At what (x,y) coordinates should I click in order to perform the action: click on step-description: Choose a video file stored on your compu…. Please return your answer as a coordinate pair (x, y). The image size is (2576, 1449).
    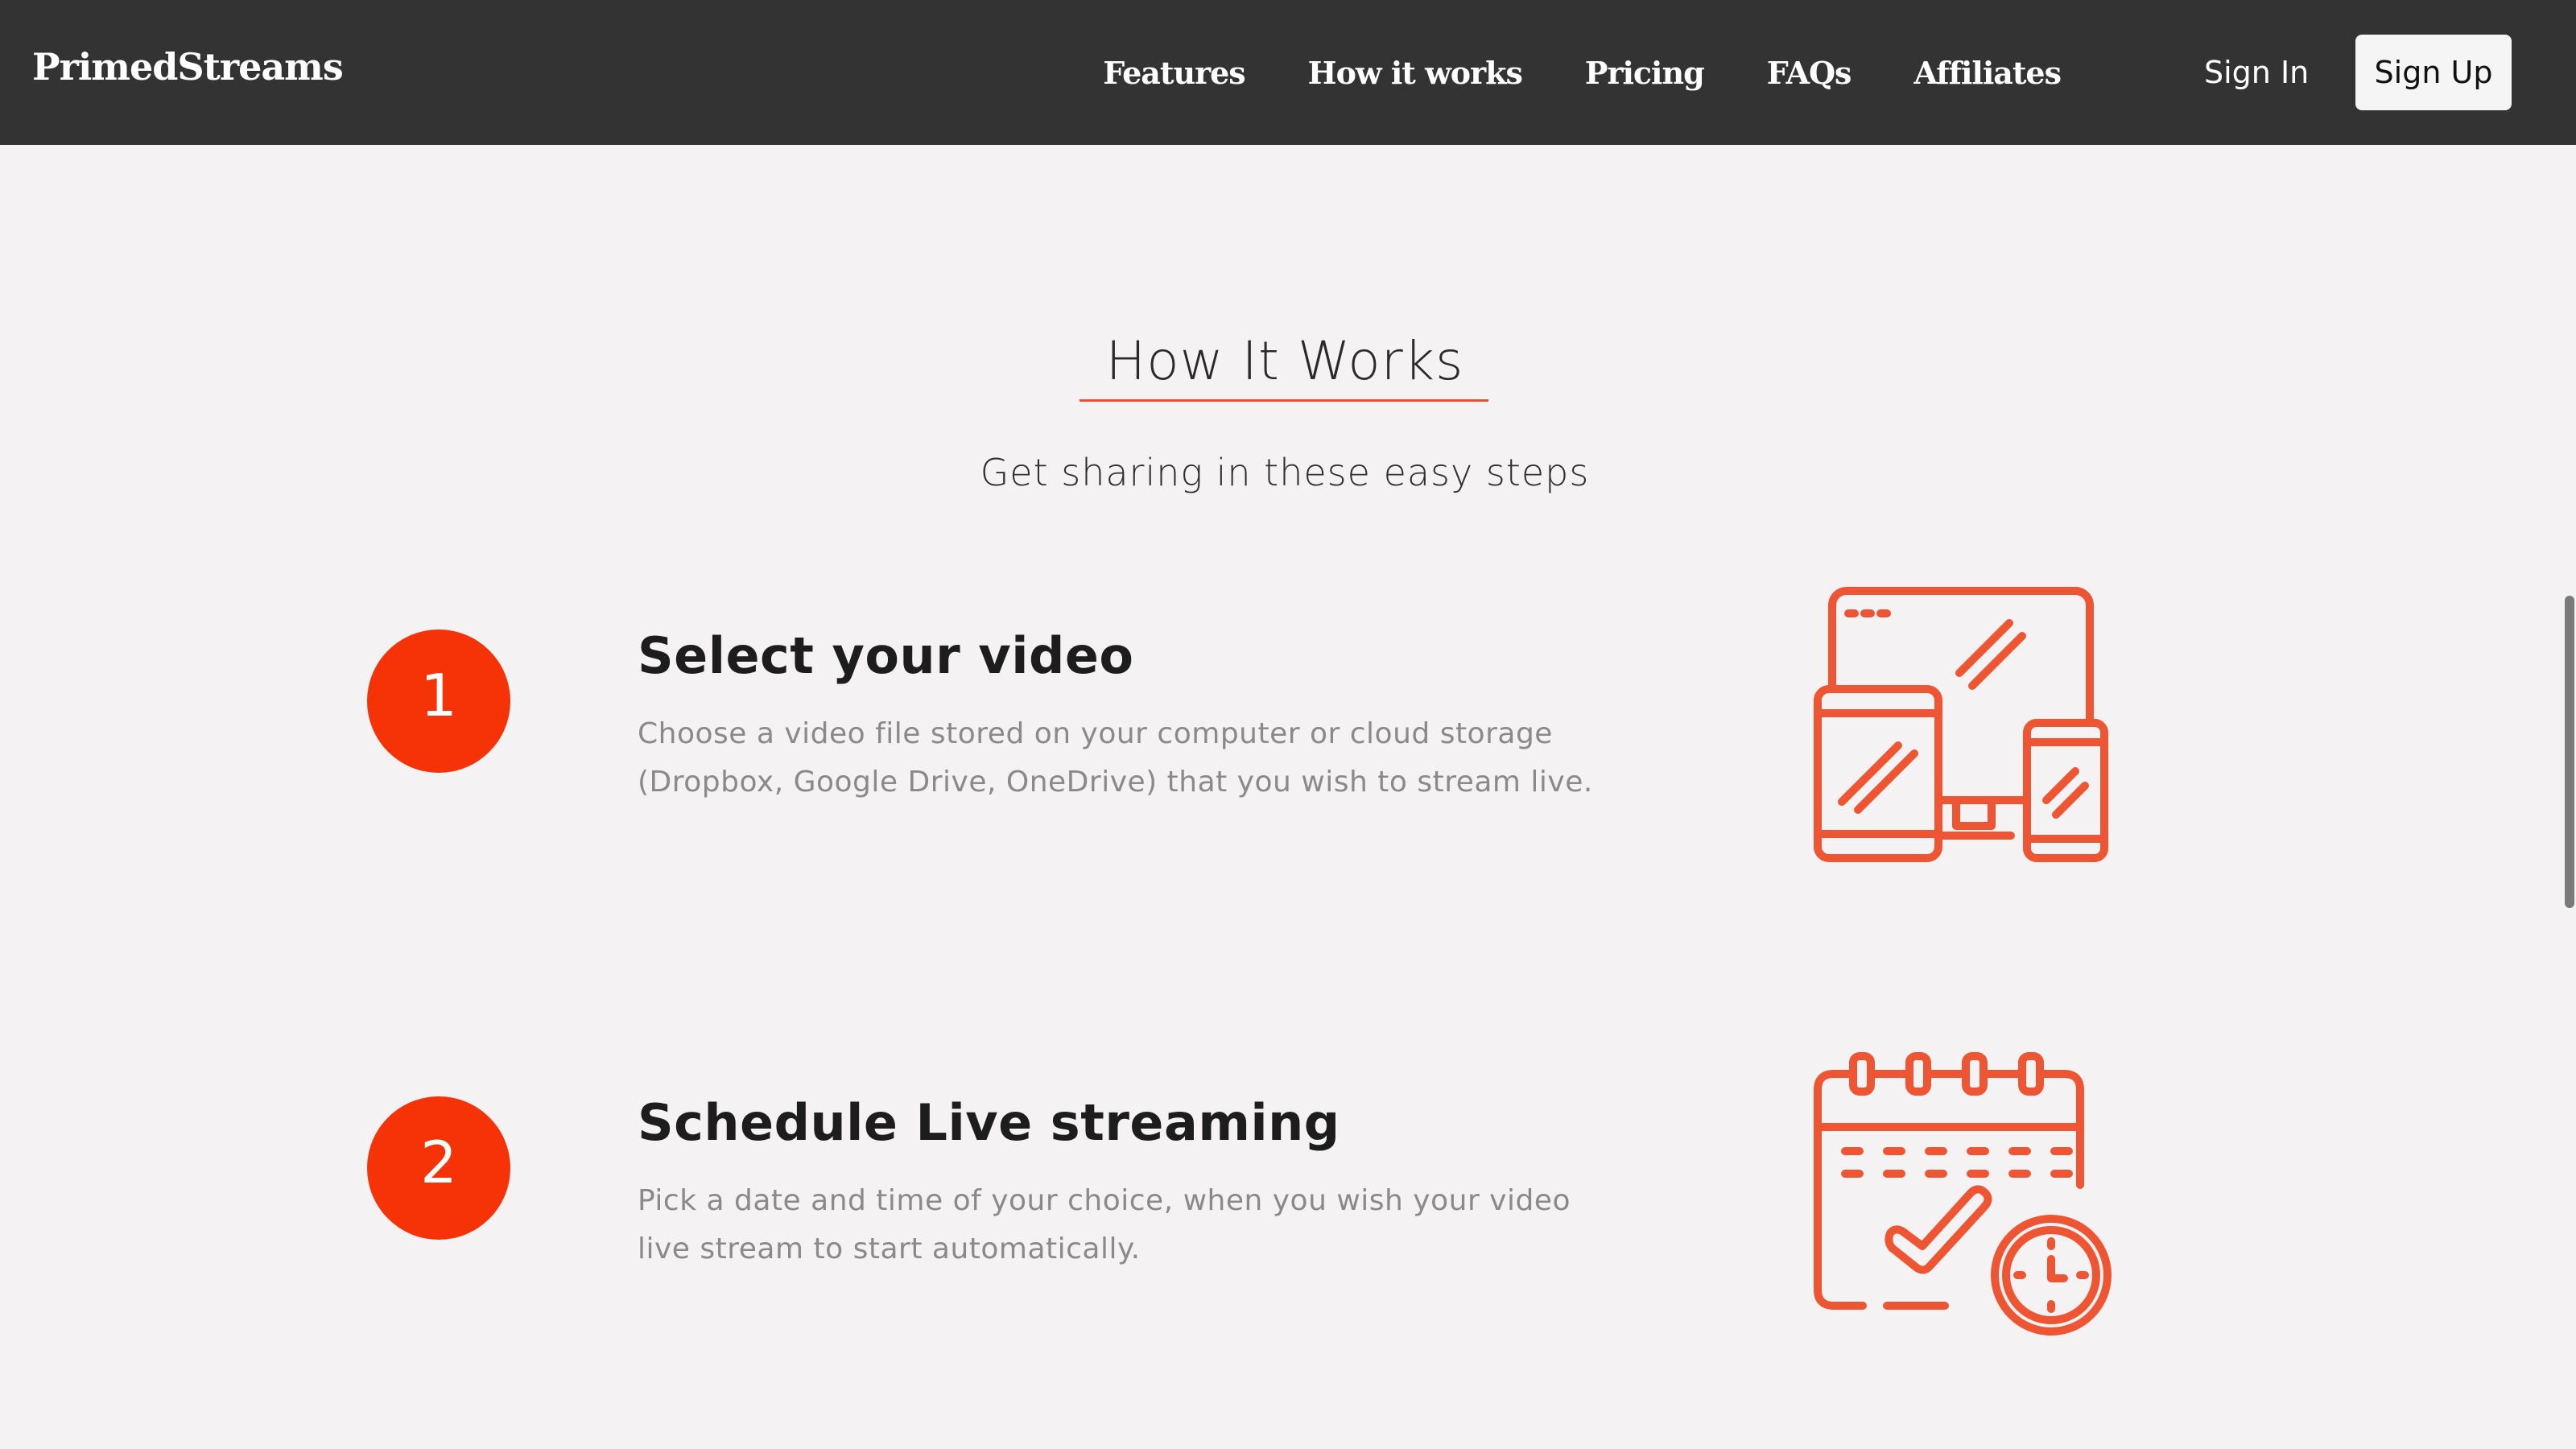
    Looking at the image, I should click on (1115, 758).